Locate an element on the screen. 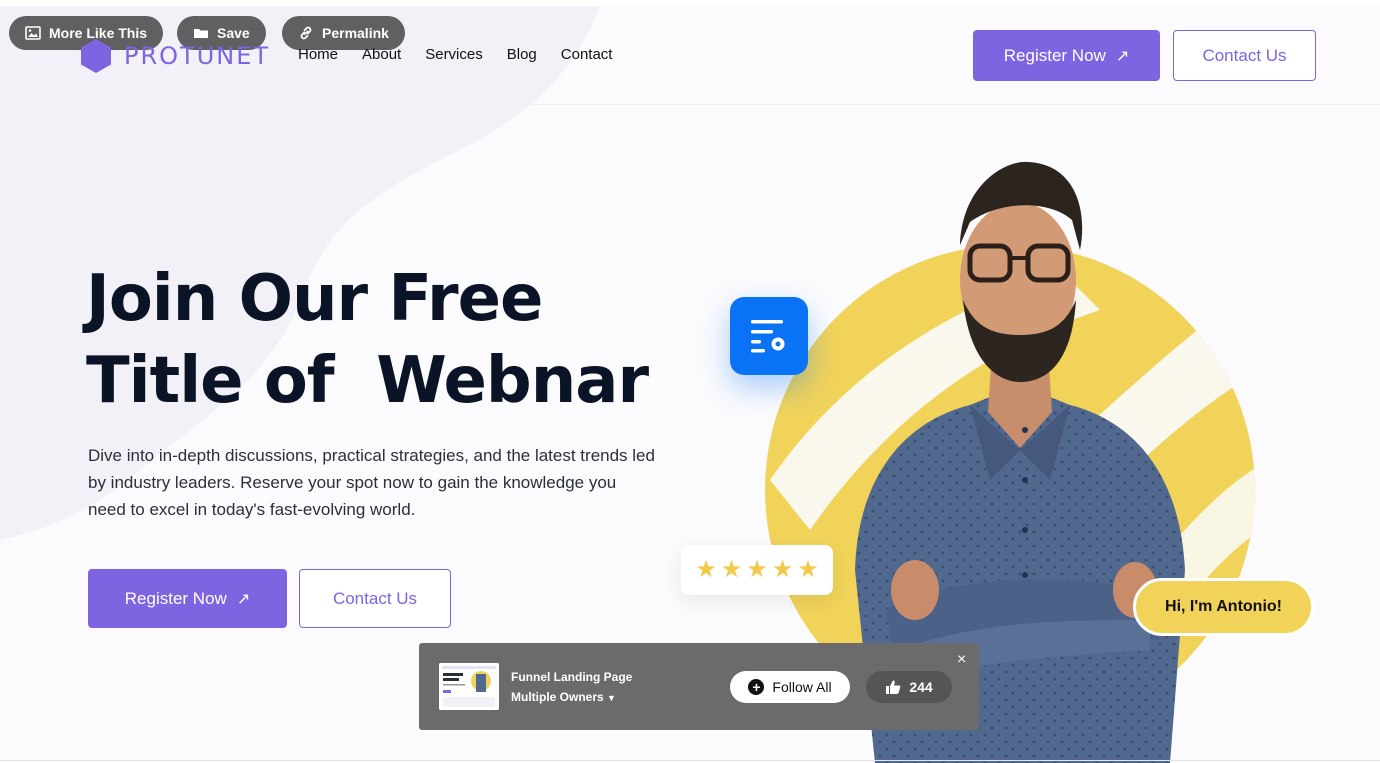  speech-bubble: Hi, I'm Antonio! is located at coordinates (1223, 607).